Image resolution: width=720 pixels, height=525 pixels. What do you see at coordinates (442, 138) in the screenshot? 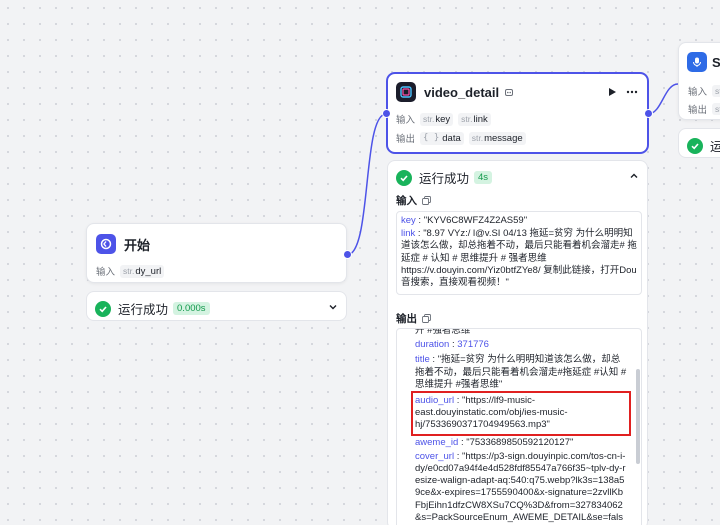
I see `output-tag-data: { } data` at bounding box center [442, 138].